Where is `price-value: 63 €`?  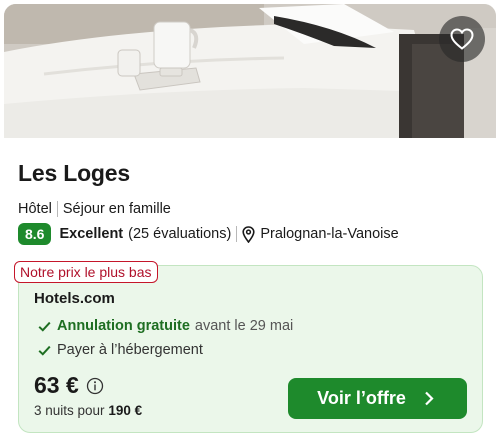 price-value: 63 € is located at coordinates (56, 385).